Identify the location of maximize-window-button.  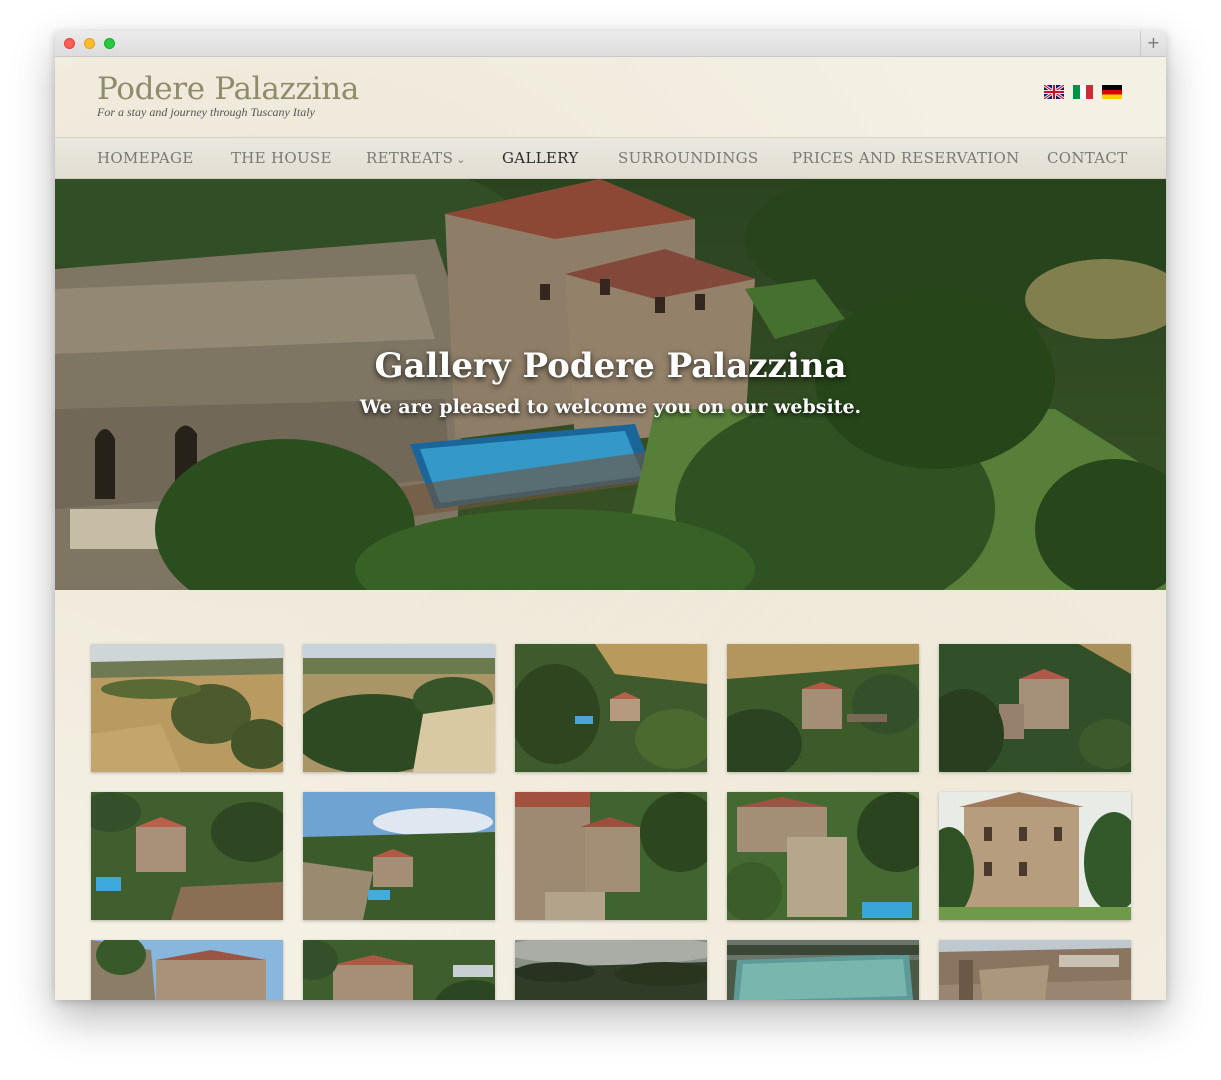
(109, 43).